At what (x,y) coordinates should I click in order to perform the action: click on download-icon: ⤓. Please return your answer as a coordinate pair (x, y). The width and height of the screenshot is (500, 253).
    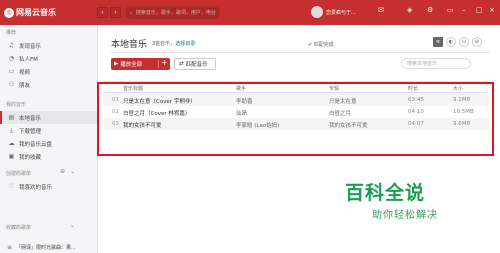
    Looking at the image, I should click on (11, 130).